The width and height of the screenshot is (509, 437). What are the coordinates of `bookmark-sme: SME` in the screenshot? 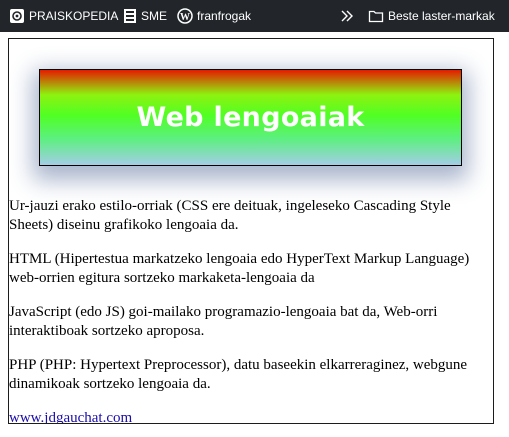 It's located at (145, 16).